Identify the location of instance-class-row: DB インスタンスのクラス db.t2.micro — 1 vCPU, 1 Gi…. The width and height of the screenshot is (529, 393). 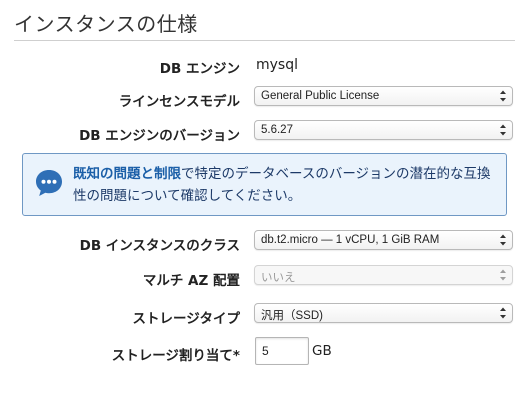
(264, 242).